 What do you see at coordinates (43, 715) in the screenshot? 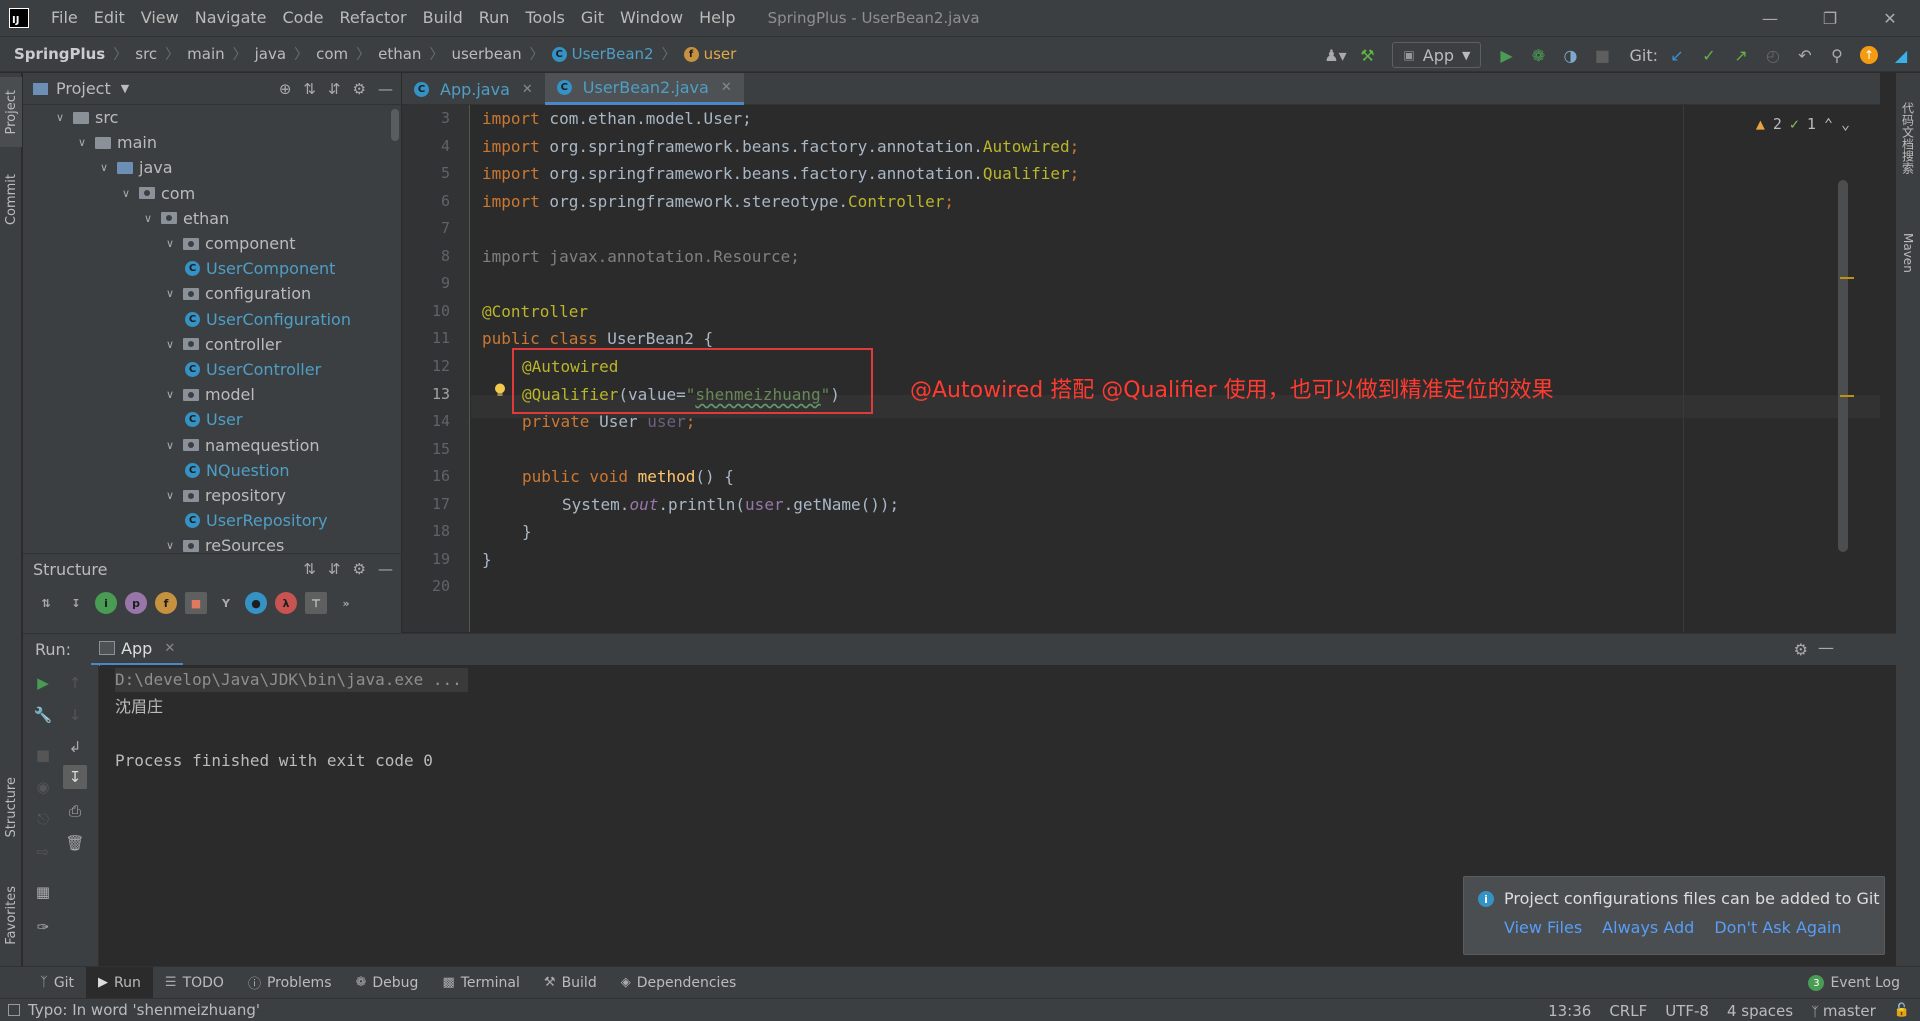
I see `wrench-icon: 🔧` at bounding box center [43, 715].